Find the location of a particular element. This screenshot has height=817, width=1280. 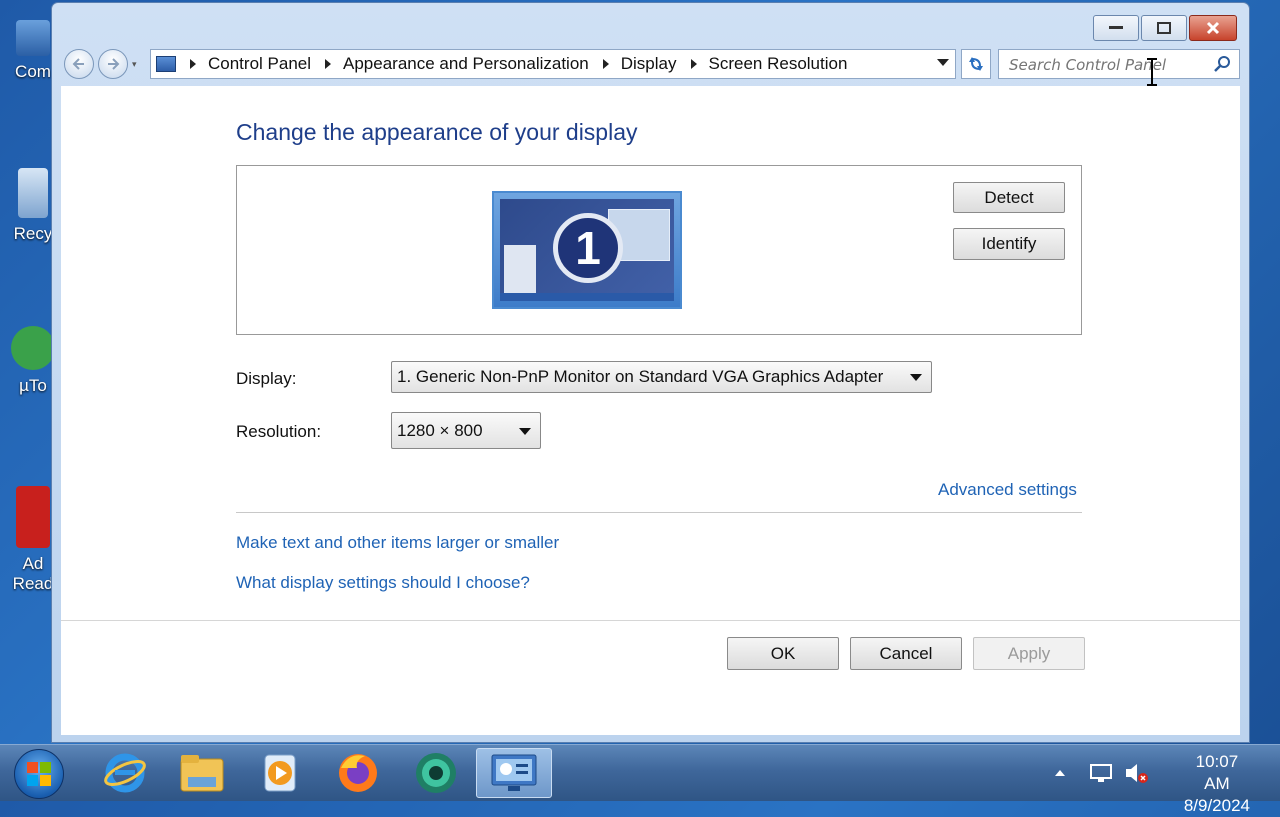

ok-button: OK is located at coordinates (783, 653).